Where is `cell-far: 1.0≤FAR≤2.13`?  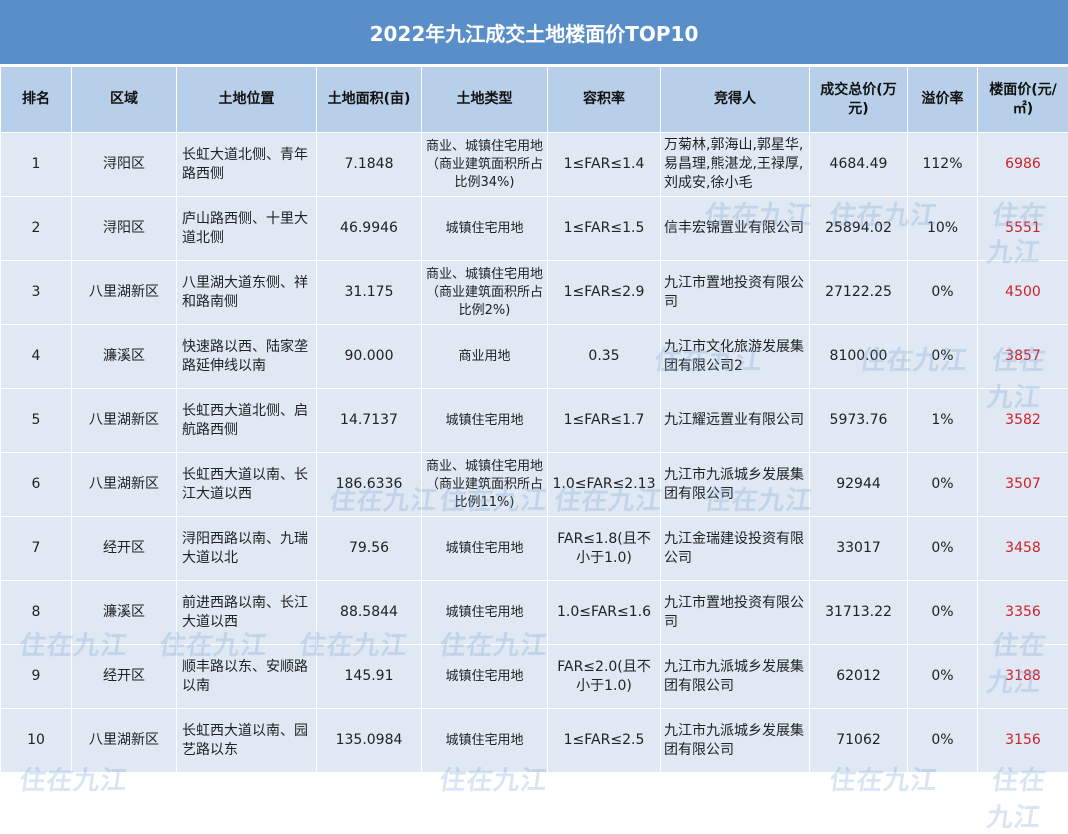 cell-far: 1.0≤FAR≤2.13 is located at coordinates (604, 485).